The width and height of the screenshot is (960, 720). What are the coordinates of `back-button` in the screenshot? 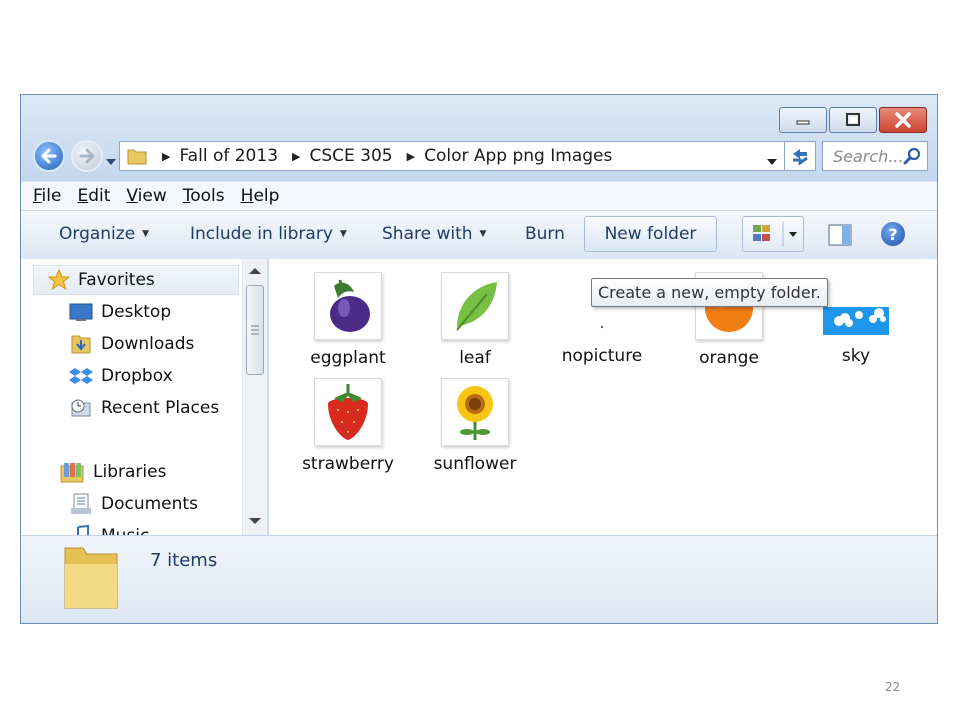 It's located at (49, 156).